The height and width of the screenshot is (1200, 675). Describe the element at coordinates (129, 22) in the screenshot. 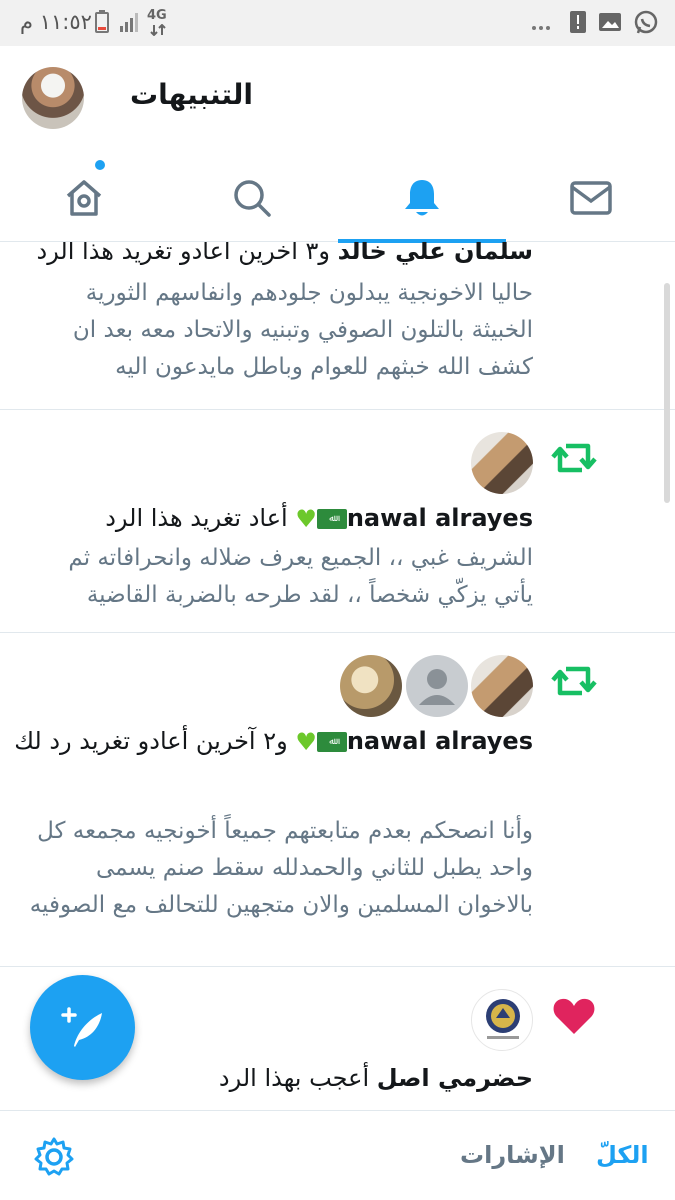

I see `signal-icon` at that location.